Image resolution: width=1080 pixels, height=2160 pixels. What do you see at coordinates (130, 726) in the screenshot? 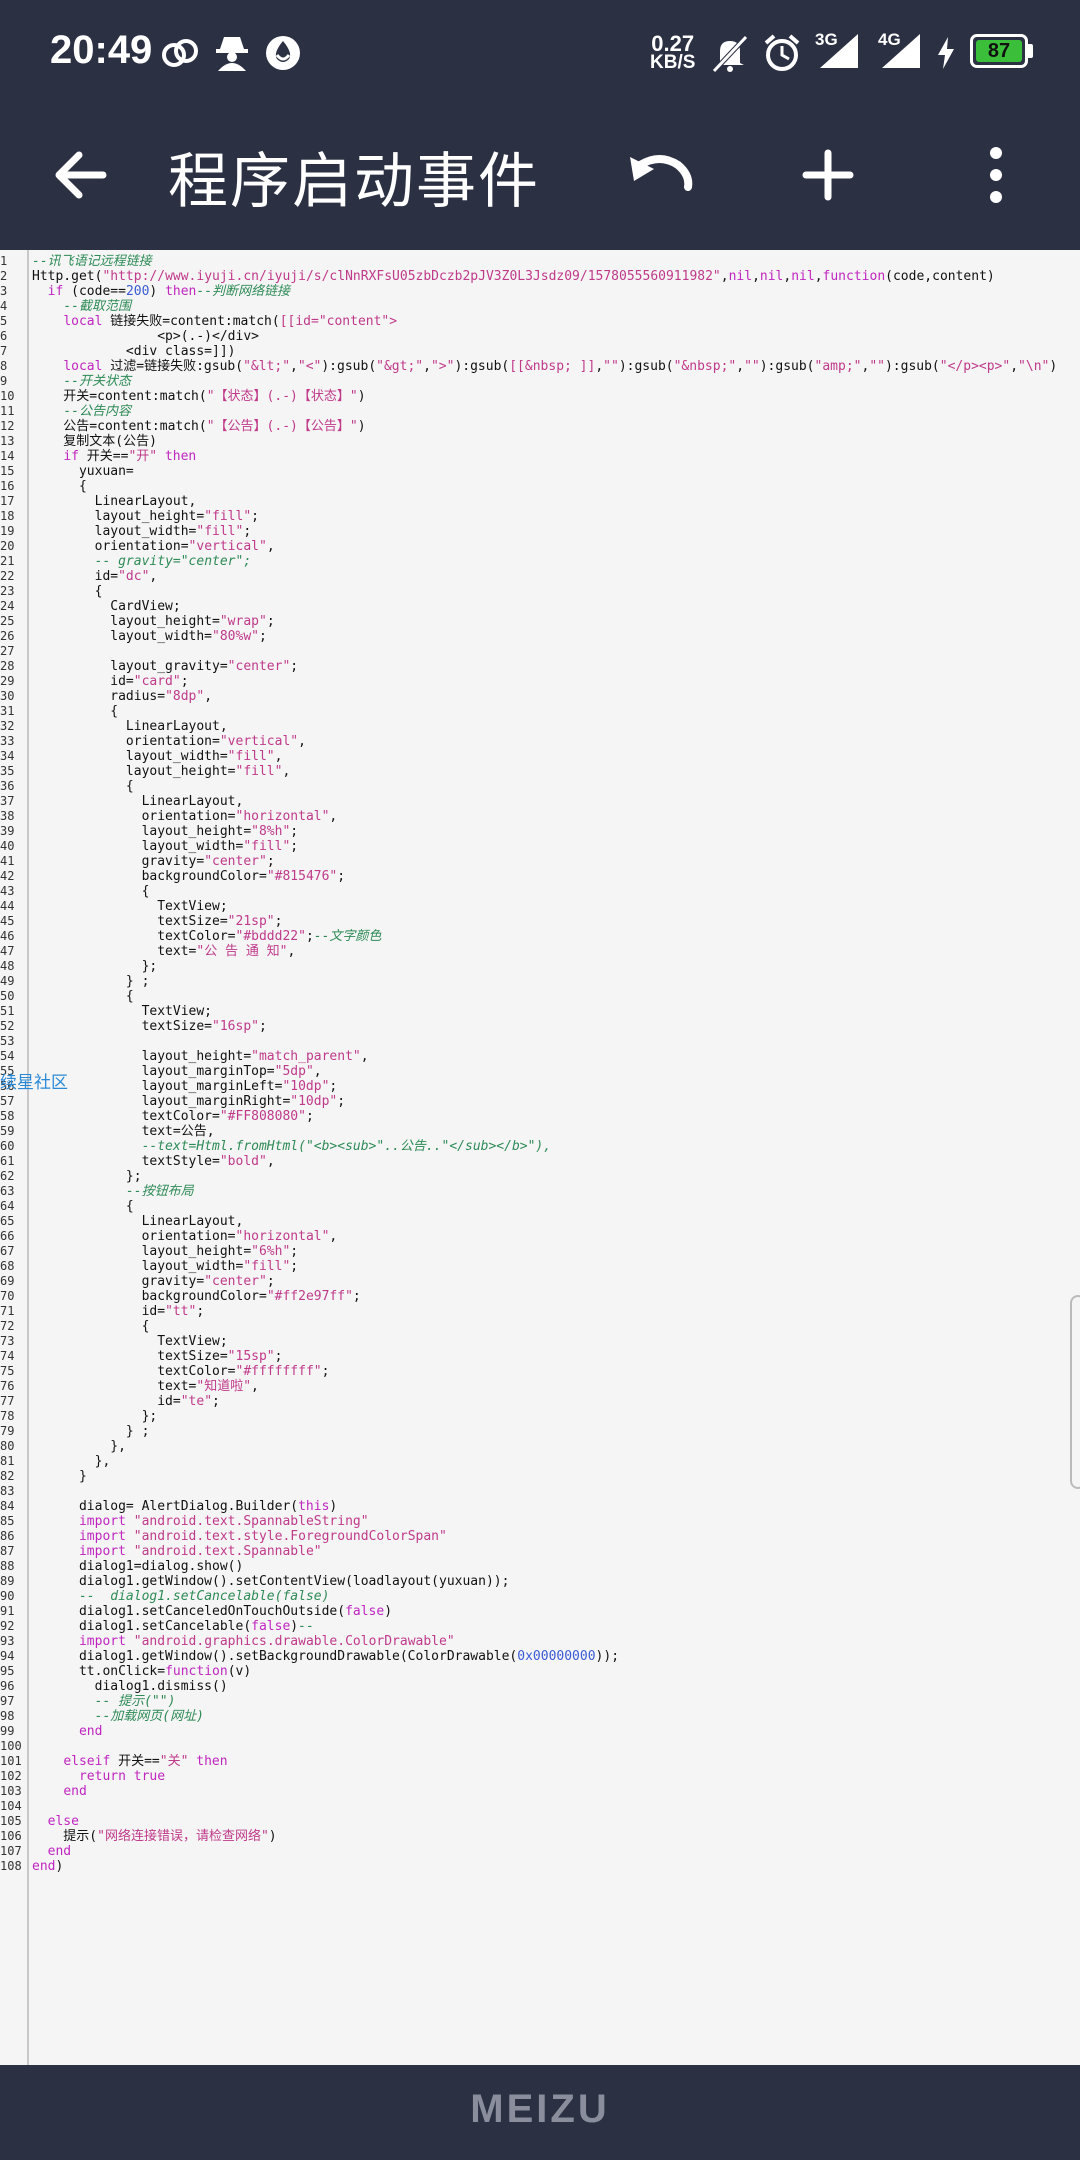
I see `line-text: LinearLayout,` at bounding box center [130, 726].